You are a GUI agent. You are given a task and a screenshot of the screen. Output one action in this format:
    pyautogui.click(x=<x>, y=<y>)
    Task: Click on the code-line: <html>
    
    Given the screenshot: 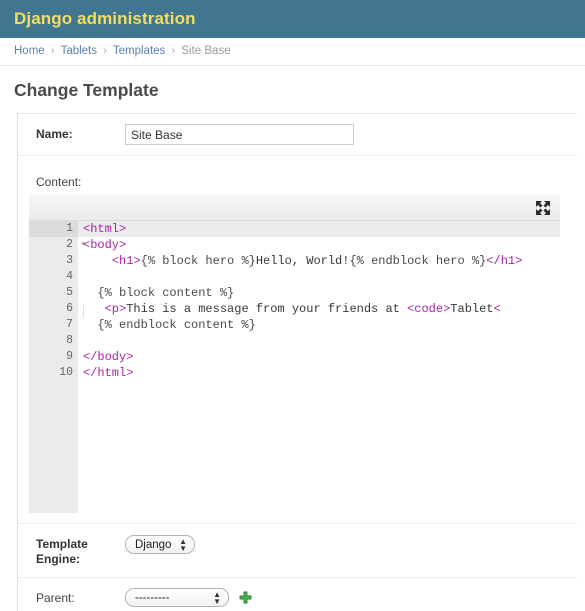 What is the action you would take?
    pyautogui.click(x=319, y=229)
    